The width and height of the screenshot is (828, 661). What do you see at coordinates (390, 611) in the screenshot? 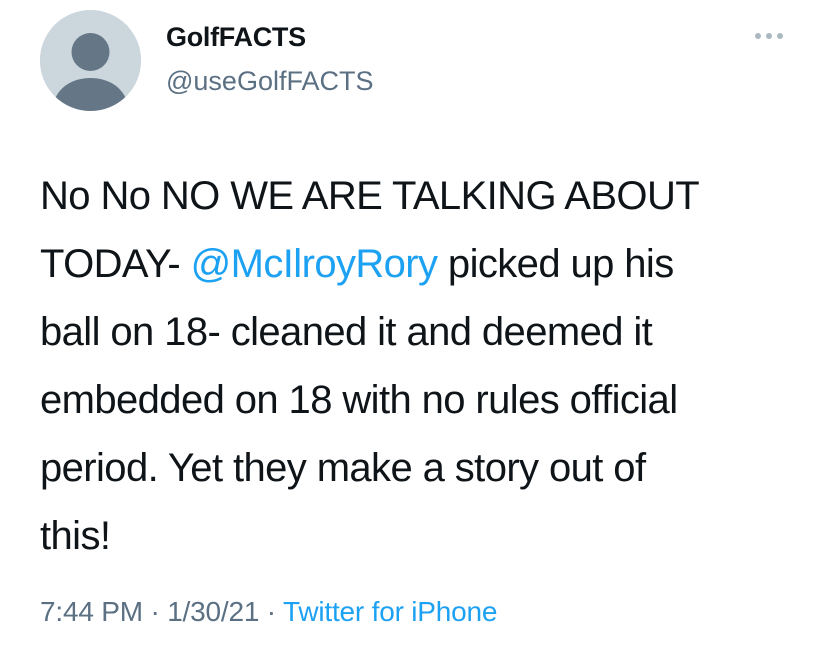
I see `source-link: Twitter for iPhone` at bounding box center [390, 611].